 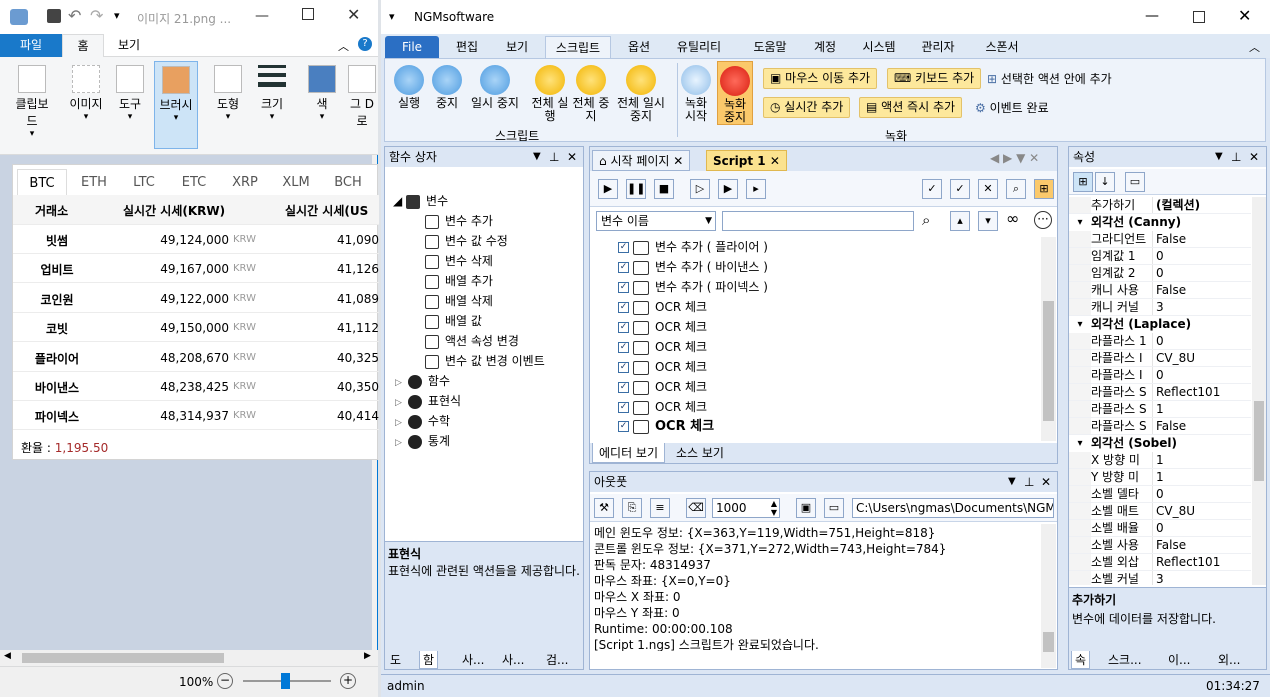 What do you see at coordinates (1160, 358) in the screenshot?
I see `property-row: 라플라스 I CV_8U` at bounding box center [1160, 358].